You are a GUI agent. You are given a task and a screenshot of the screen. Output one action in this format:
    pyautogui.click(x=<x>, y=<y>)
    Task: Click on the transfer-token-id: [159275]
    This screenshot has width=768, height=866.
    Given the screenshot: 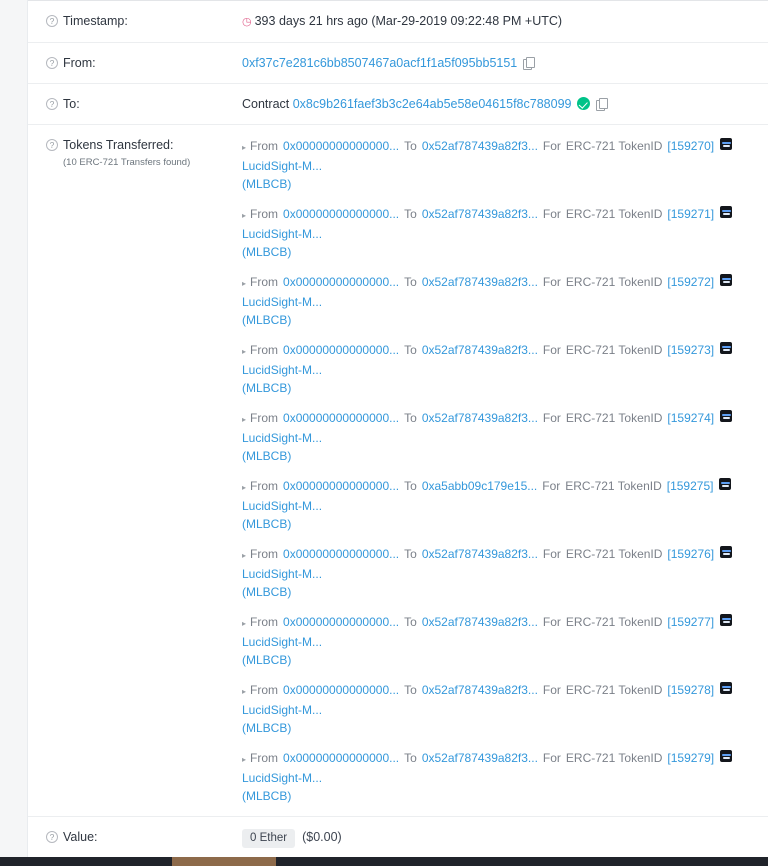 What is the action you would take?
    pyautogui.click(x=690, y=486)
    